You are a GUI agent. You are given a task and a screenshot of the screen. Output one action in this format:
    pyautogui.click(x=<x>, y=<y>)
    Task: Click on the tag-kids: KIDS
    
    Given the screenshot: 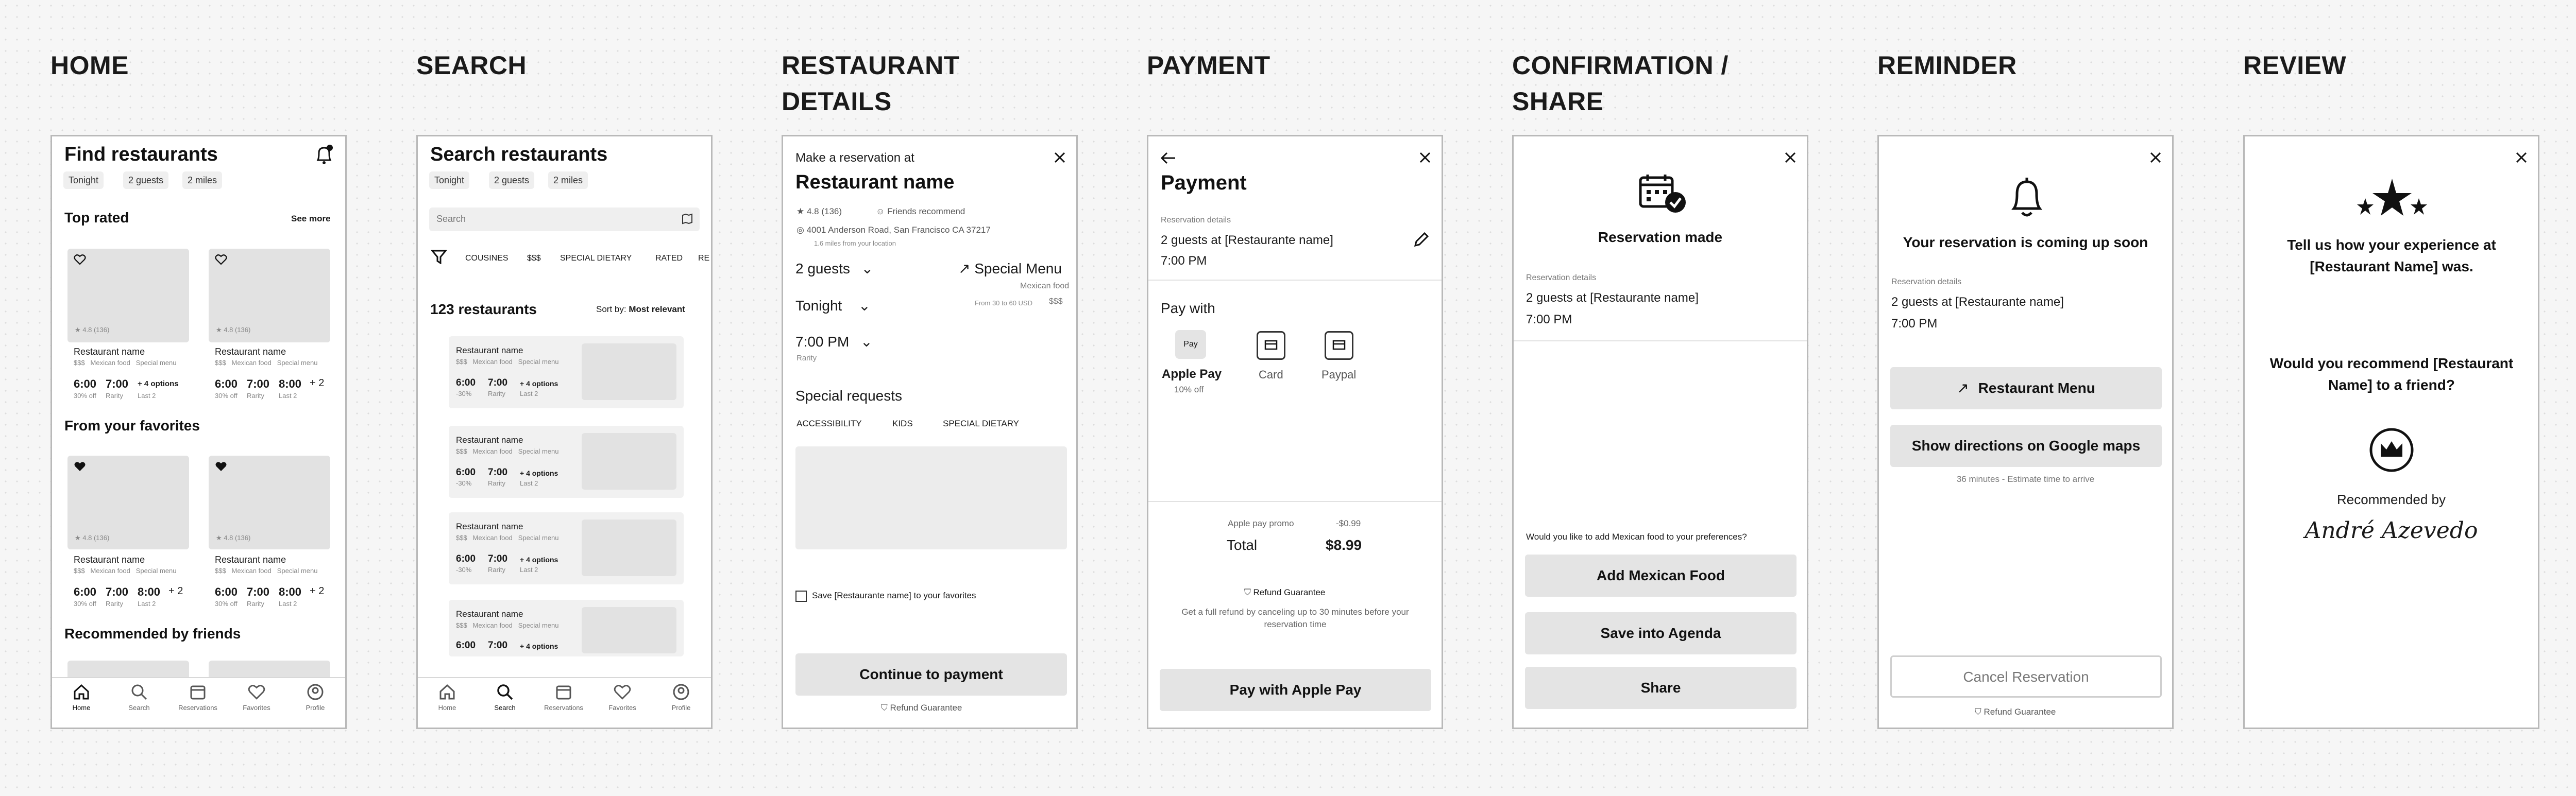 What is the action you would take?
    pyautogui.click(x=902, y=424)
    